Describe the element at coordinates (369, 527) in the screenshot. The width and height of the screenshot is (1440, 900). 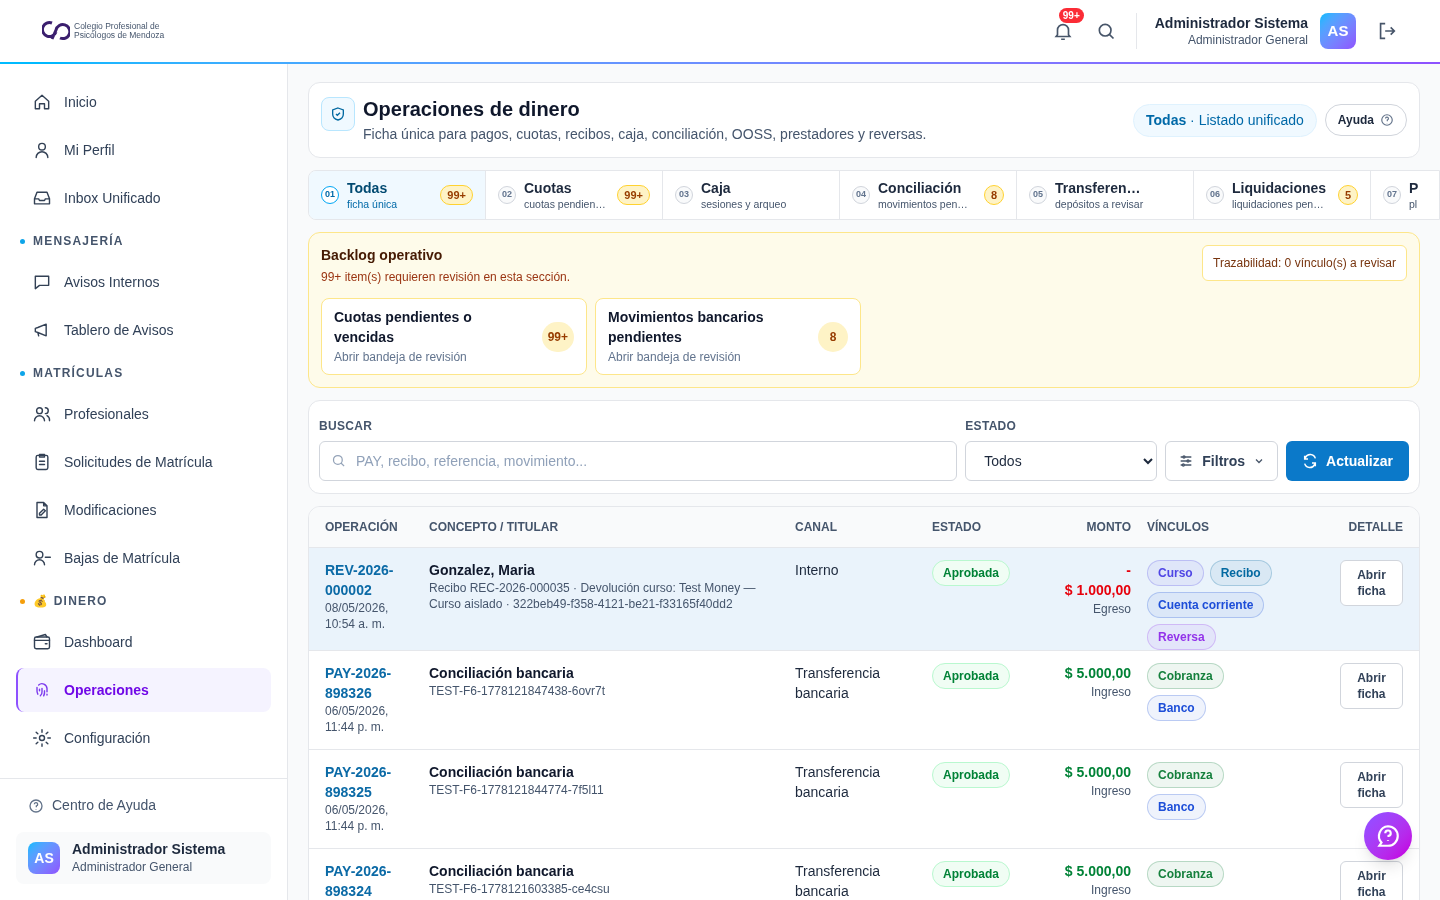
I see `column-header: OPERACIÓN` at that location.